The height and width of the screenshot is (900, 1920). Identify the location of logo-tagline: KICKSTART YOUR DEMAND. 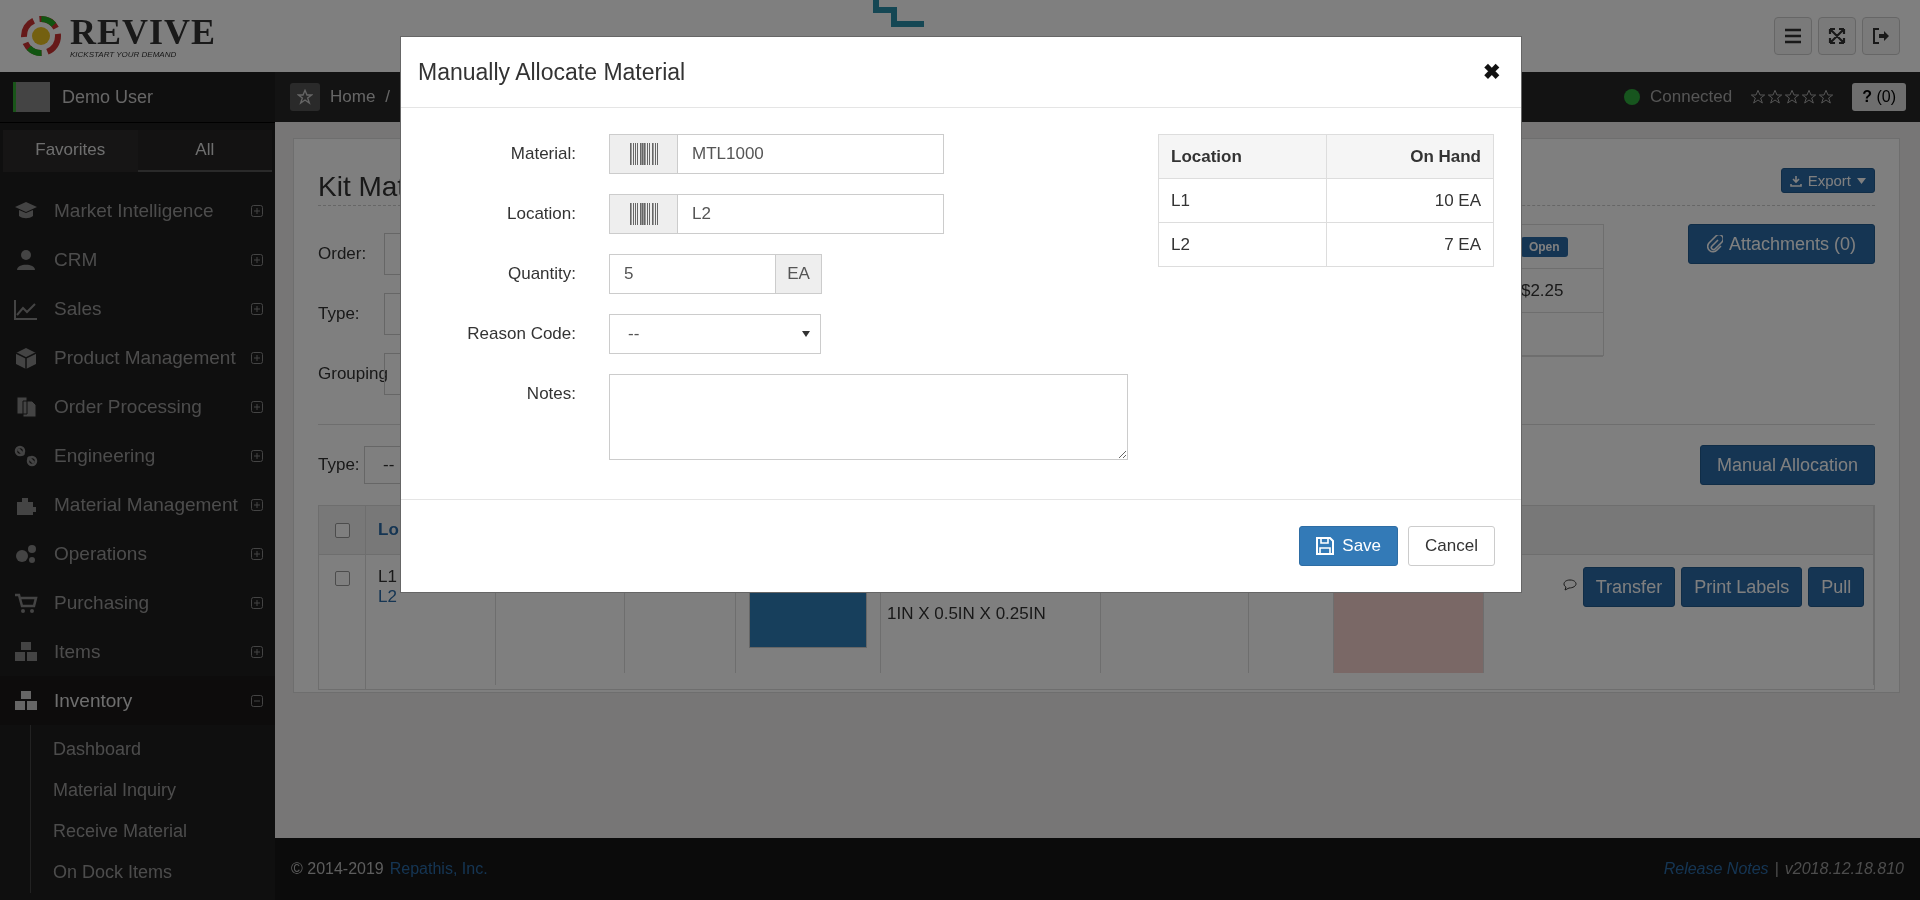
(124, 54).